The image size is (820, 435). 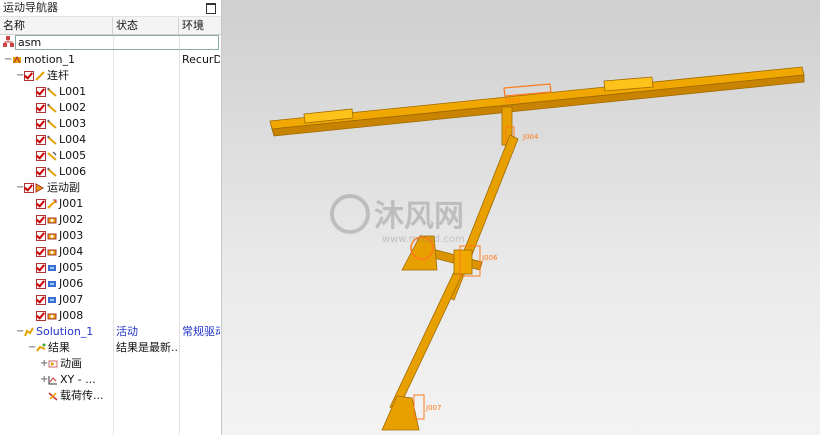 I want to click on tree-row: J006, so click(x=110, y=284).